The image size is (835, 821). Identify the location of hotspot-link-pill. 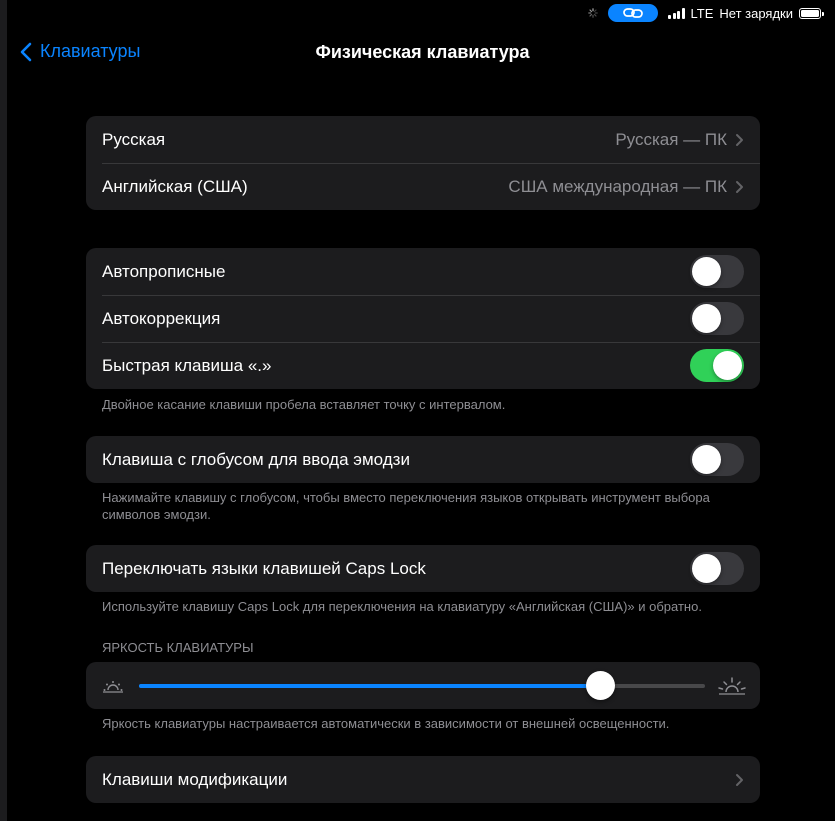
(633, 13).